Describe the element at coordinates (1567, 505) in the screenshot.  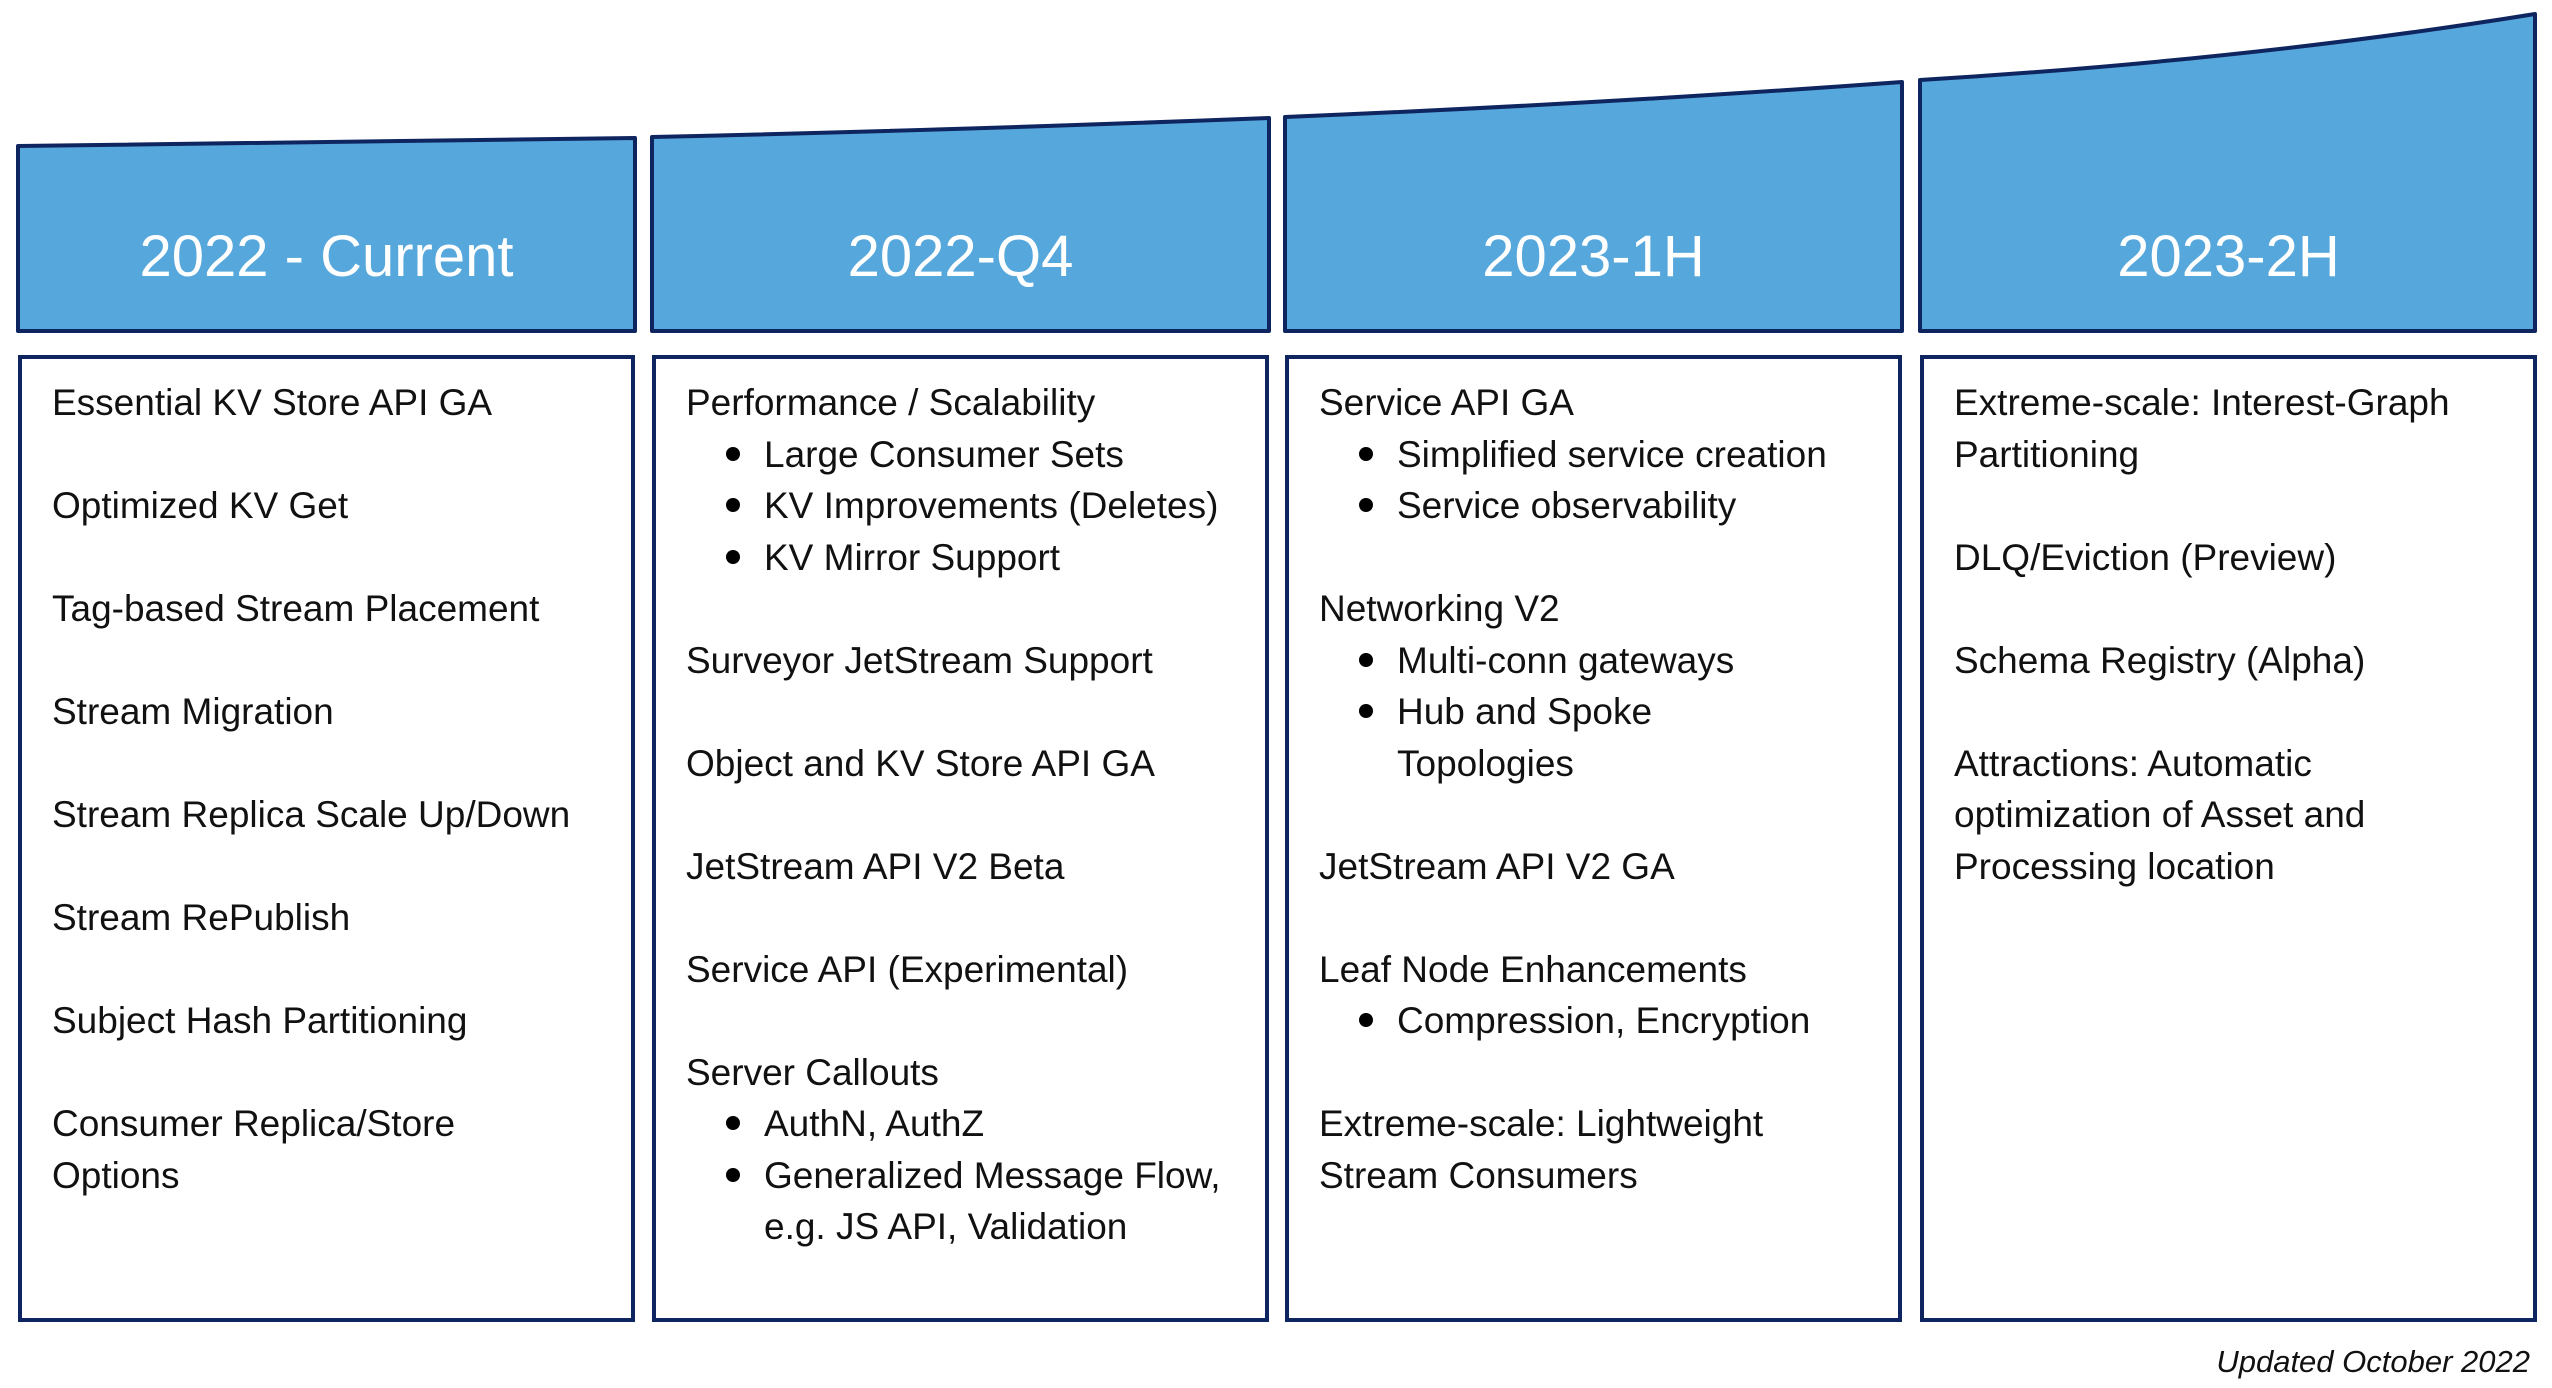
I see `roadmap-subitem-text: Service observability` at that location.